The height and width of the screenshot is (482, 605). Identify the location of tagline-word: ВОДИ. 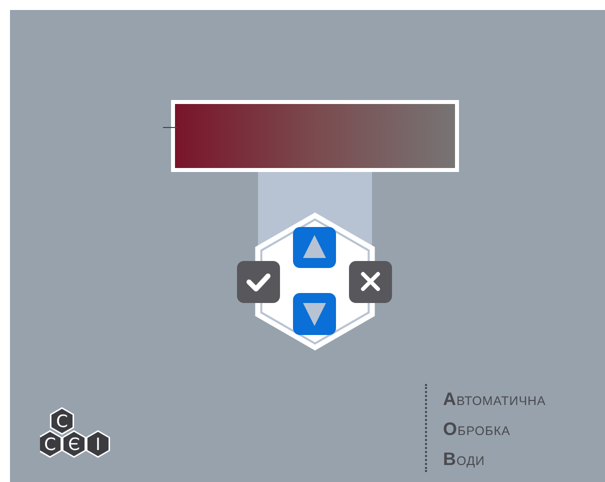
(464, 459).